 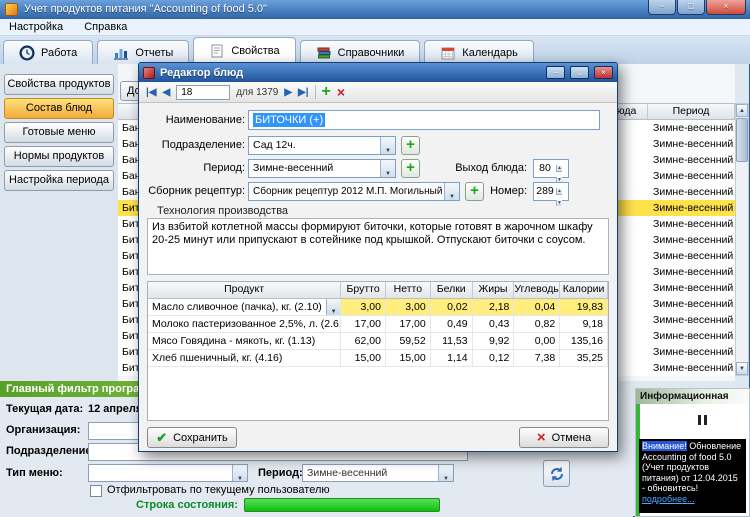 I want to click on next-record-icon, so click(x=288, y=92).